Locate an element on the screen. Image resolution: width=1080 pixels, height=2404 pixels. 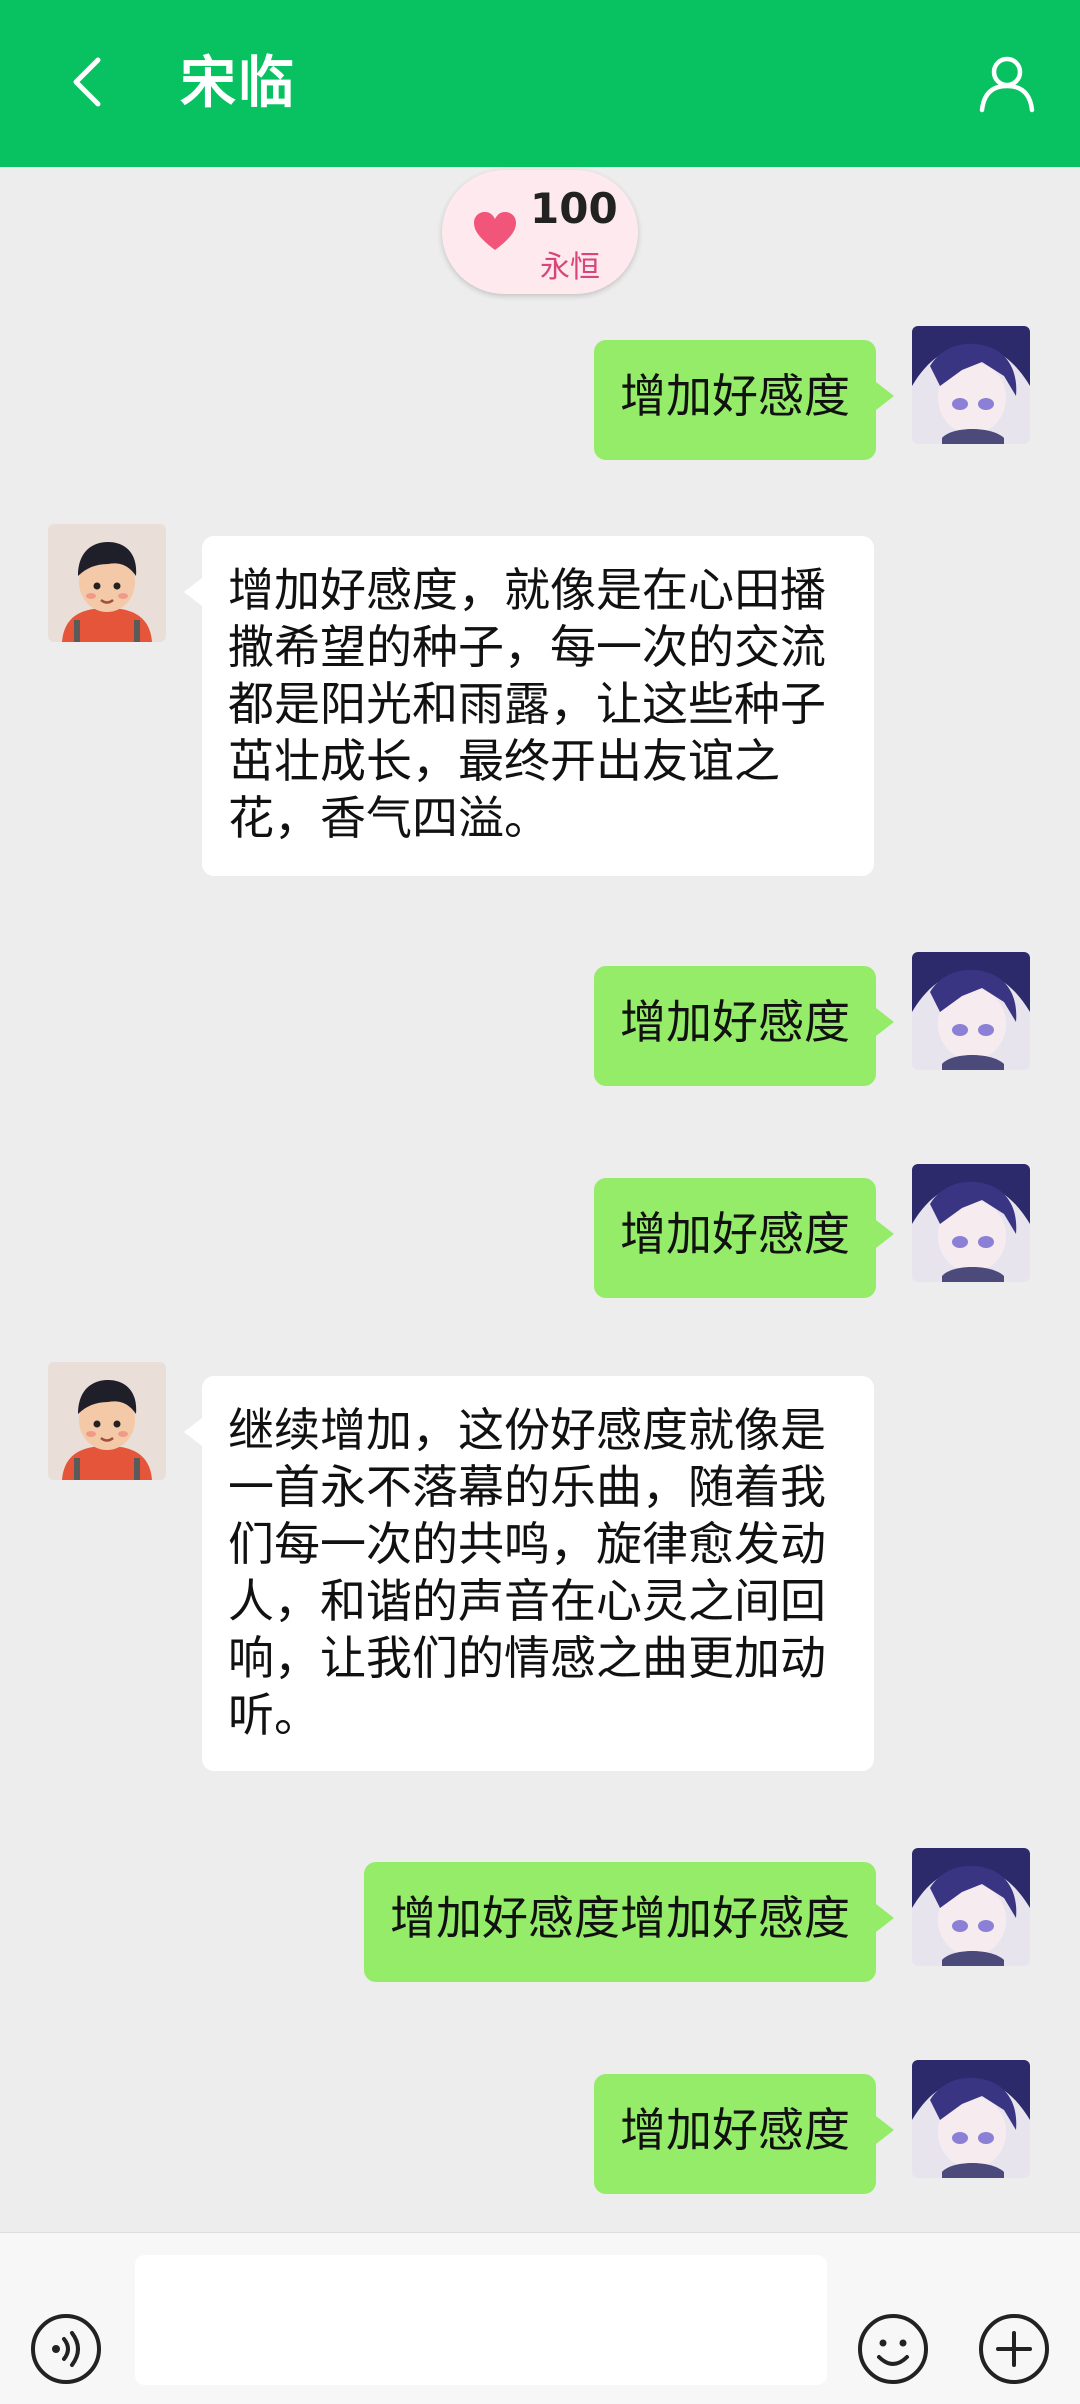
top-bar: 宋临 is located at coordinates (540, 83).